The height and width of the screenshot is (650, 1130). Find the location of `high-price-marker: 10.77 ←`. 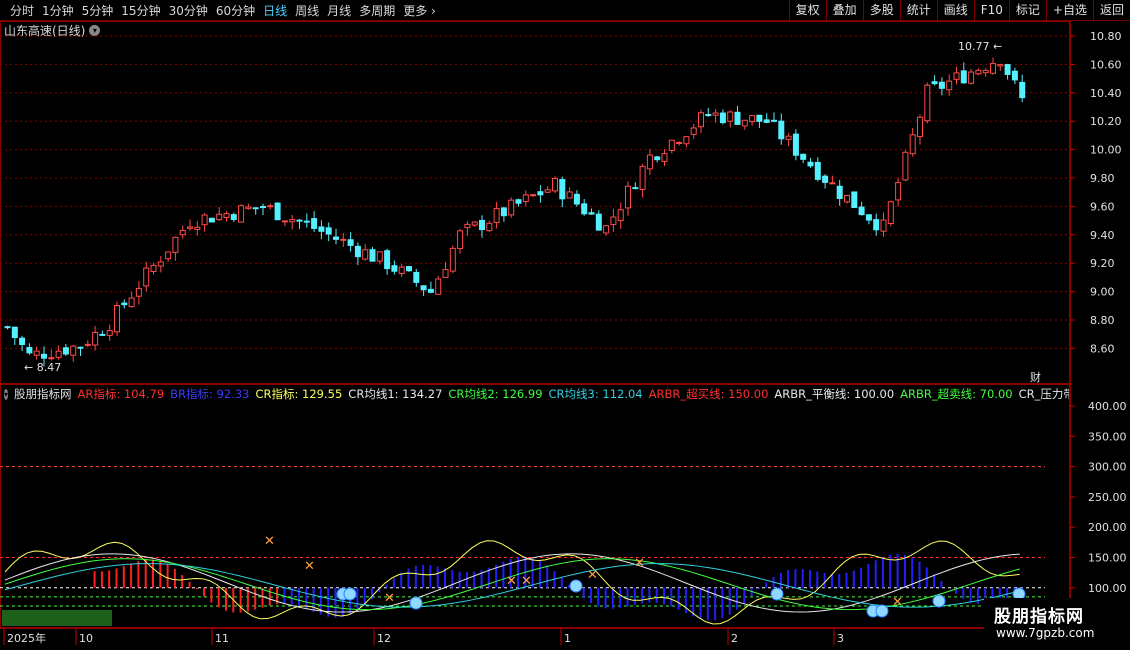

high-price-marker: 10.77 ← is located at coordinates (980, 46).